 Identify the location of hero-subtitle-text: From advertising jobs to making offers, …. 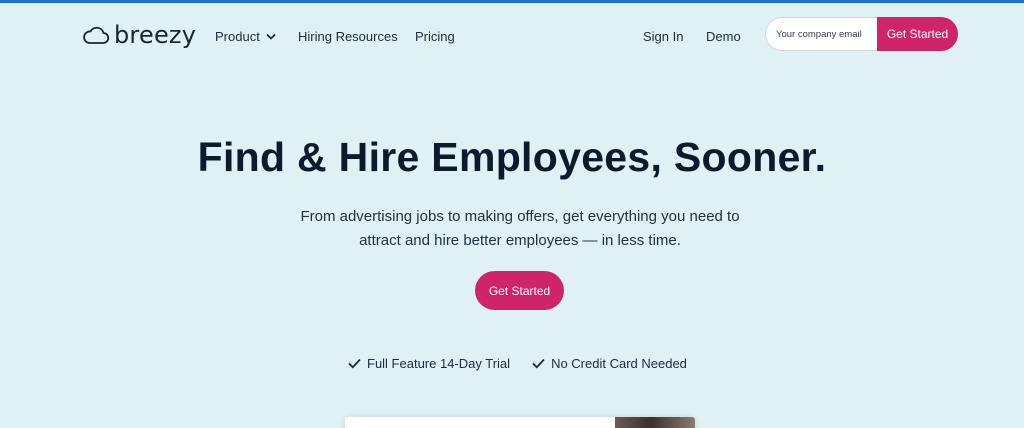
(520, 228).